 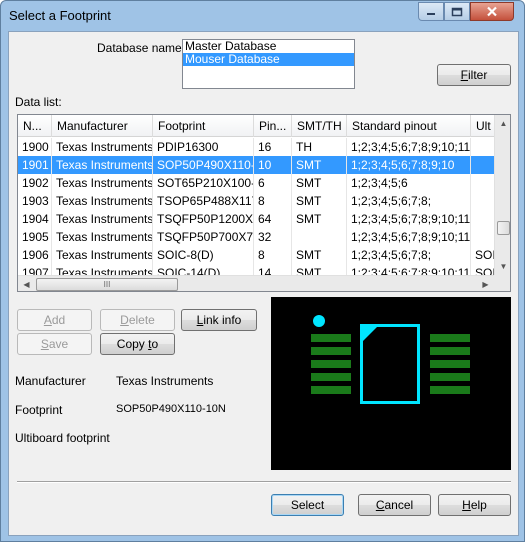 I want to click on copy-to-button-label-pre: Copy, so click(x=132, y=344).